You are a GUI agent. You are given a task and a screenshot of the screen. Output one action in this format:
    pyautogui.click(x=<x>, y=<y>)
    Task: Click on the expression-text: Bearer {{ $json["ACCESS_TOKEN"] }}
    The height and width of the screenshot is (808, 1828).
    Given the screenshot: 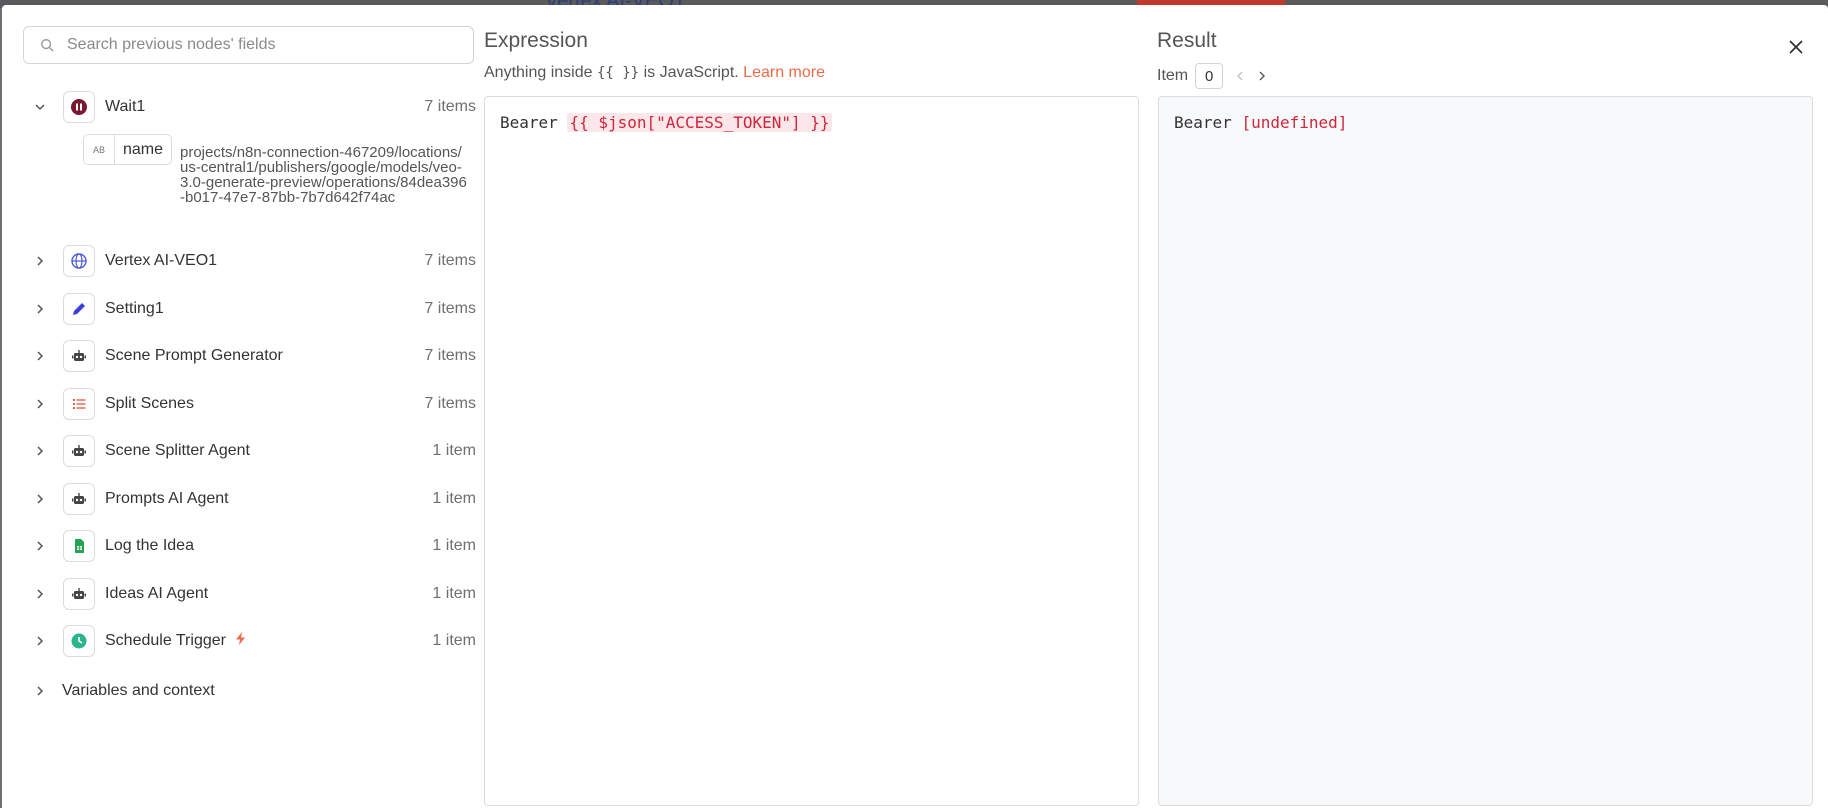 What is the action you would take?
    pyautogui.click(x=666, y=122)
    